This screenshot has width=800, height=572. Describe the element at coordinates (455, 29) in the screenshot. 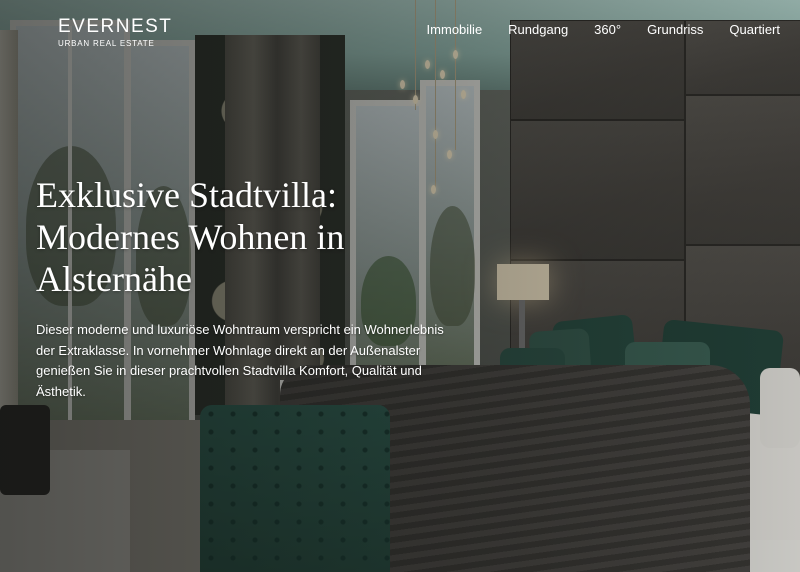

I see `nav-item-immobilie: Immobilie` at that location.